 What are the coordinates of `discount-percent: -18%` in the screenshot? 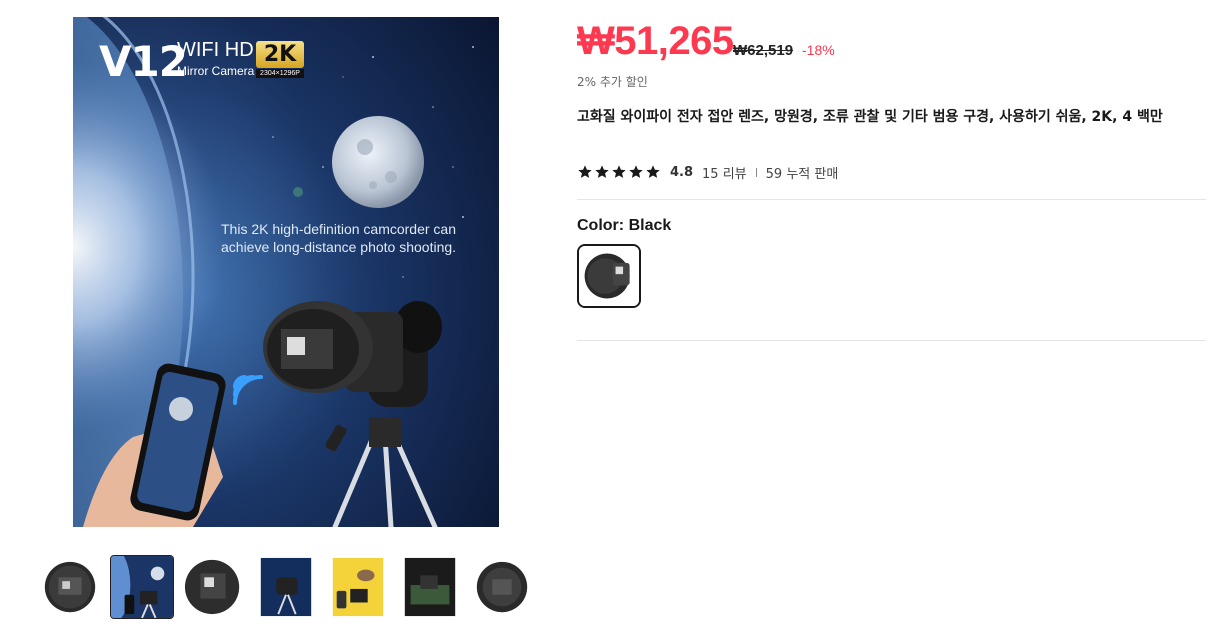 It's located at (818, 50).